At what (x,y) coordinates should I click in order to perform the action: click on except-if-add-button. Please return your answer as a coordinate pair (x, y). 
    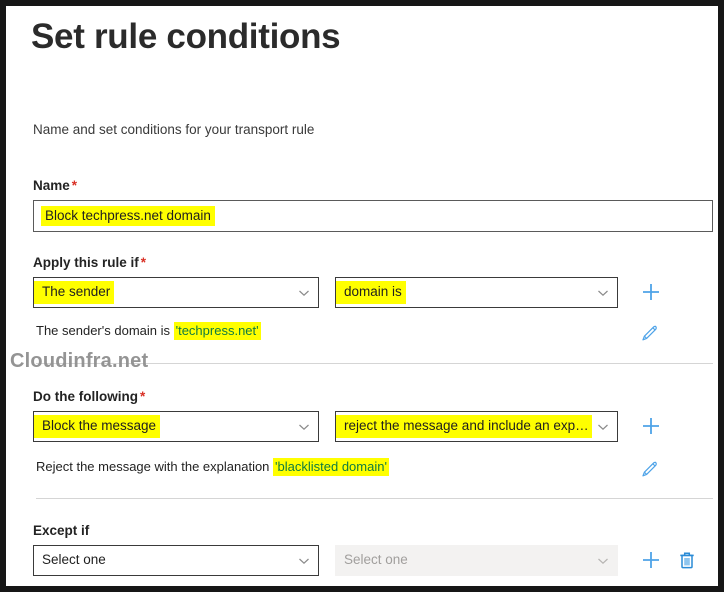
    Looking at the image, I should click on (651, 560).